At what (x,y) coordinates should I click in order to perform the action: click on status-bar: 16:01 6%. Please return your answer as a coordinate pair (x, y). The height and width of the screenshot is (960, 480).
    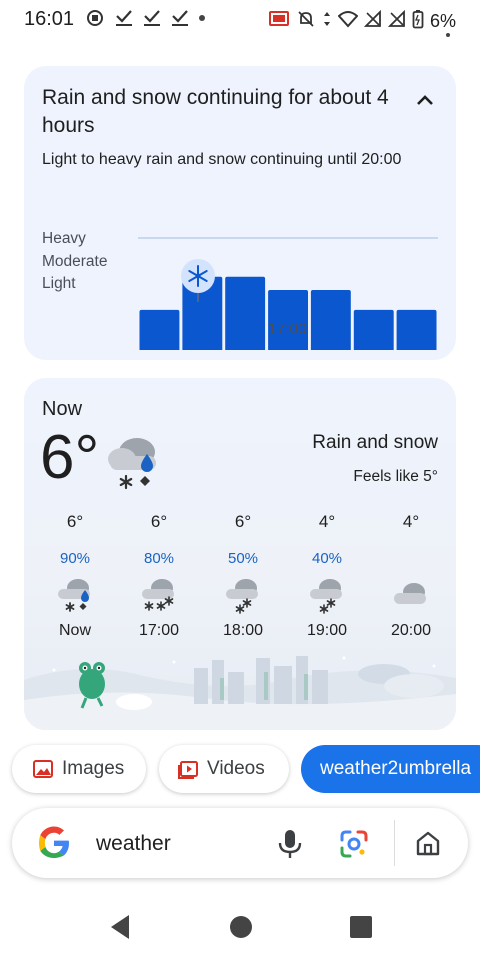
    Looking at the image, I should click on (240, 20).